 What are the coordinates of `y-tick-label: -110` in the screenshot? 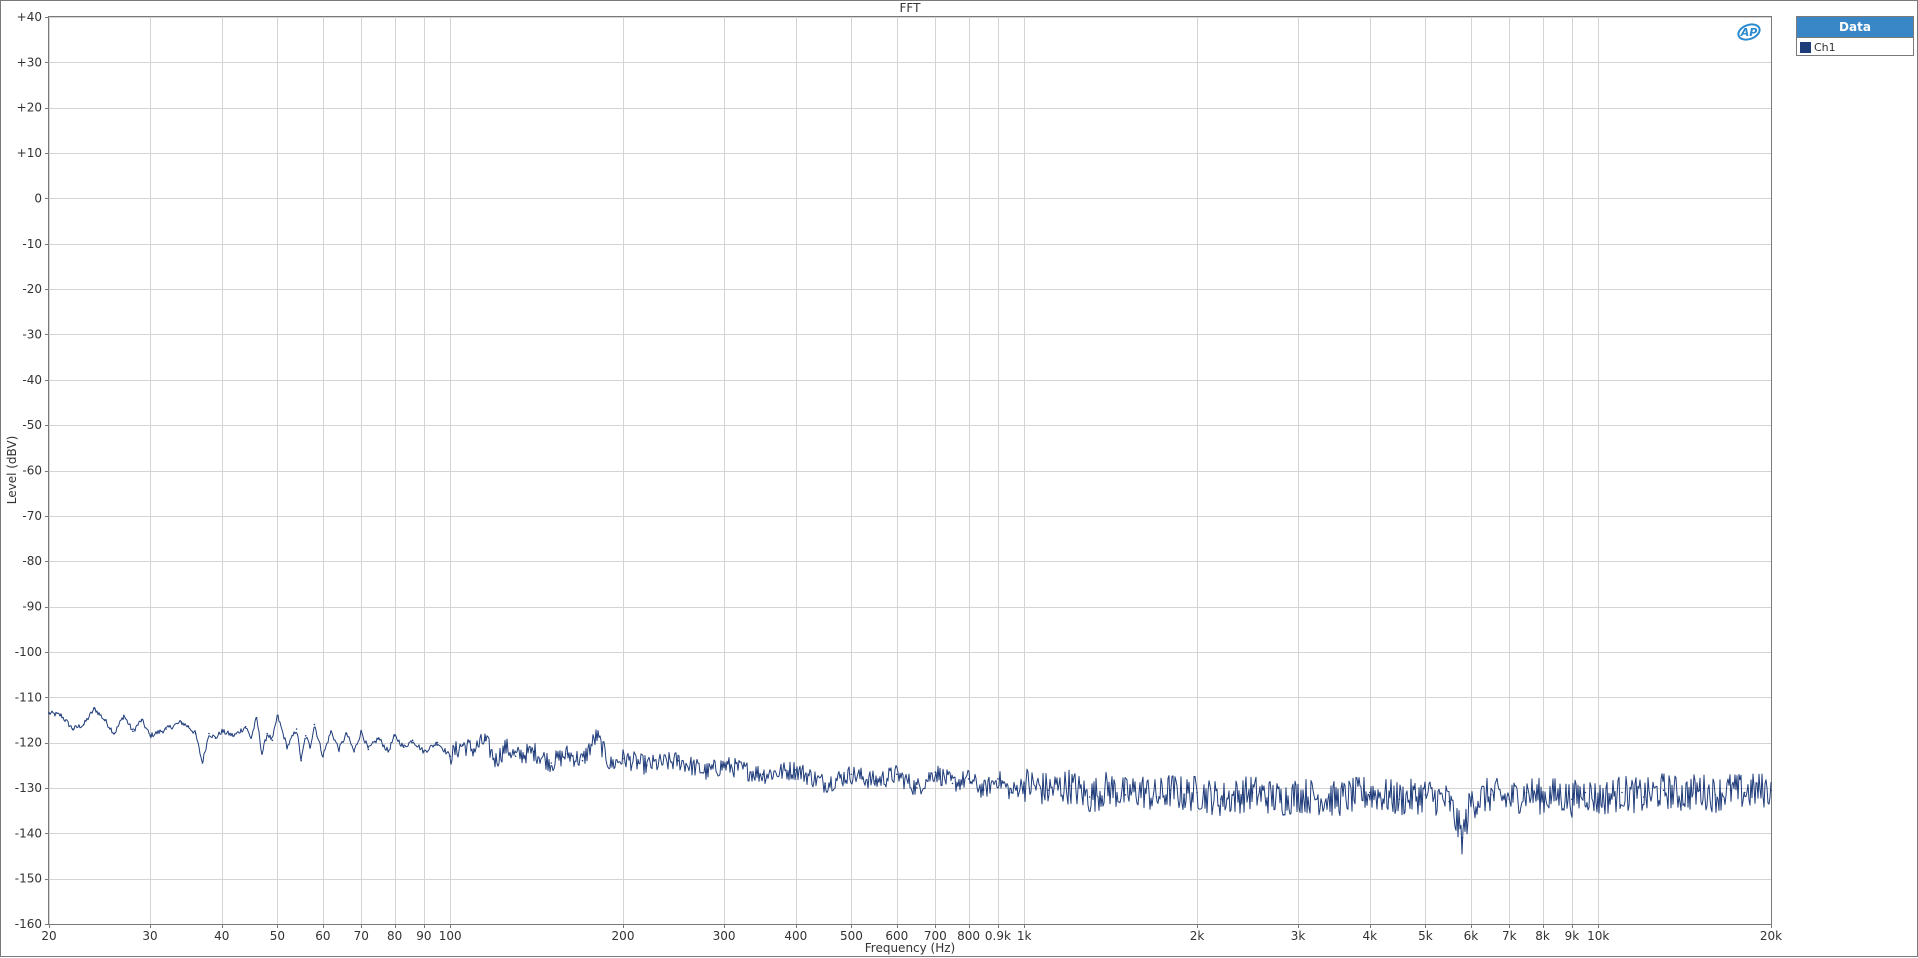 It's located at (28, 697).